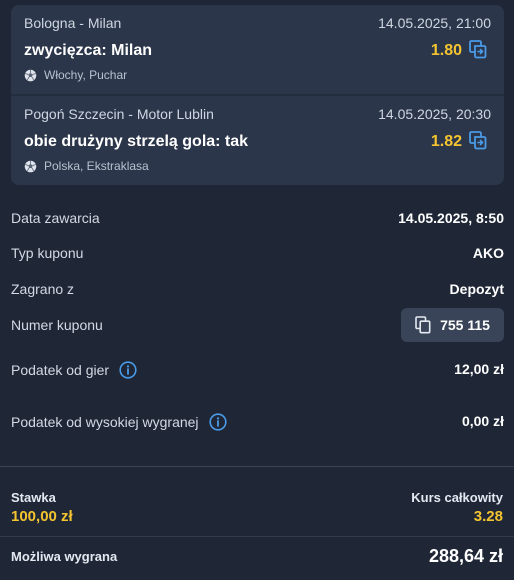  What do you see at coordinates (465, 556) in the screenshot?
I see `possible-win-value: 288,64 zł` at bounding box center [465, 556].